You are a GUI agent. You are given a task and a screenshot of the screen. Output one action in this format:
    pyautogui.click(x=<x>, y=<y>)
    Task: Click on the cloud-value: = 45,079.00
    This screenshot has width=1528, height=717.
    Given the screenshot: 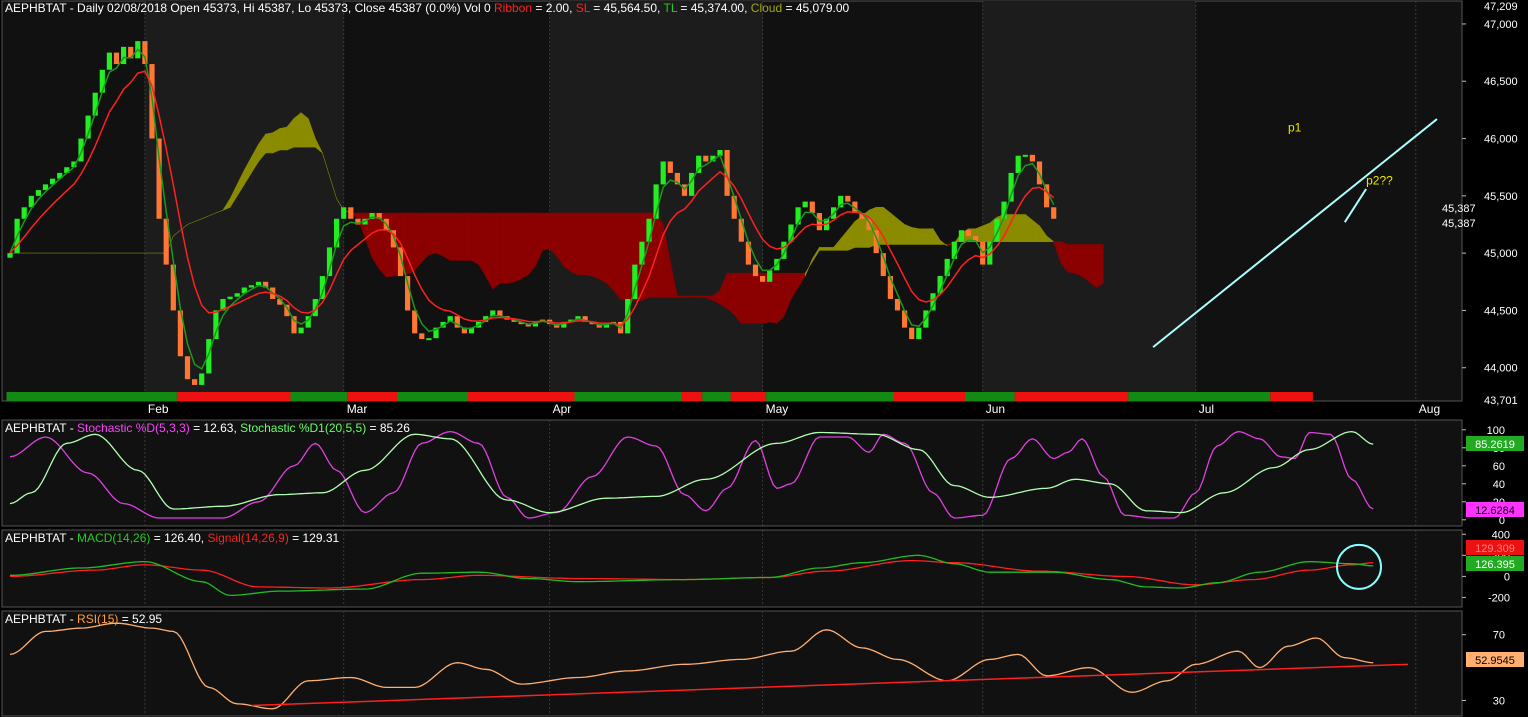 What is the action you would take?
    pyautogui.click(x=816, y=8)
    